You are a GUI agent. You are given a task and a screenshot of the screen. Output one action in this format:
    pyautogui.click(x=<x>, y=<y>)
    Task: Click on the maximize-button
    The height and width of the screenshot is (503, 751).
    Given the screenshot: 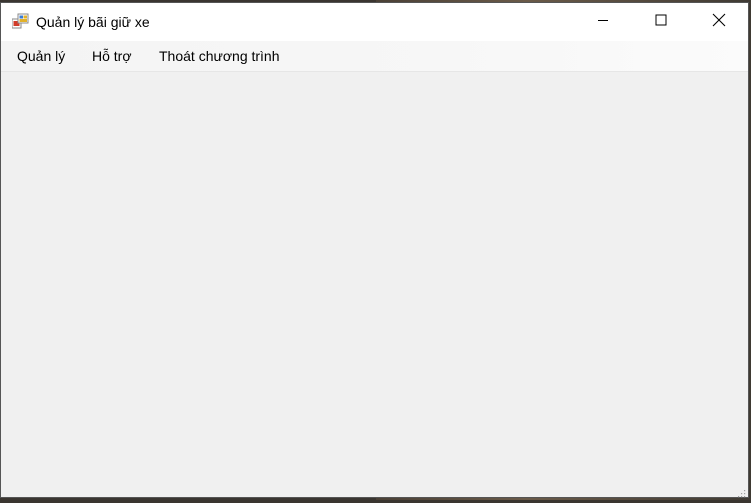 What is the action you would take?
    pyautogui.click(x=661, y=22)
    